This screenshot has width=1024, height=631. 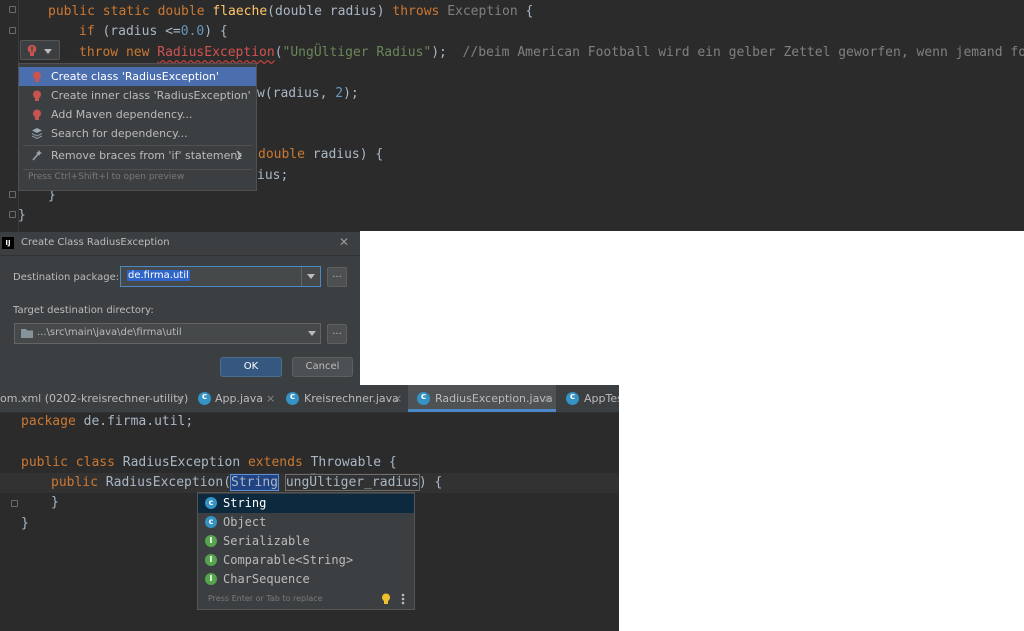 I want to click on destination-package-value: de.firma.util, so click(x=158, y=275).